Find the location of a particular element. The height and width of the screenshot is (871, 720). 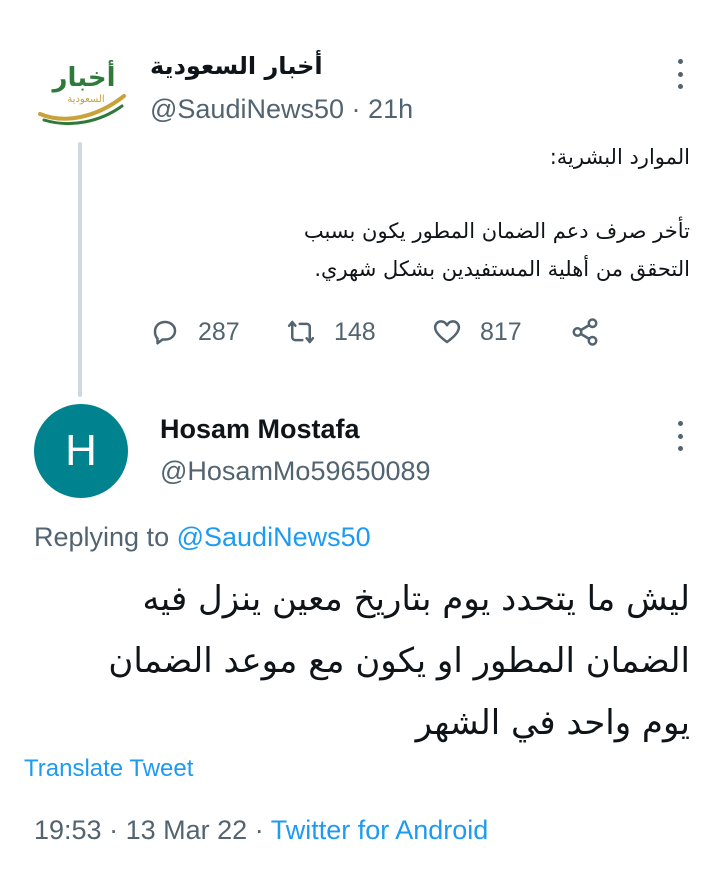

parent-action-bar: 287 148 817 is located at coordinates (385, 332).